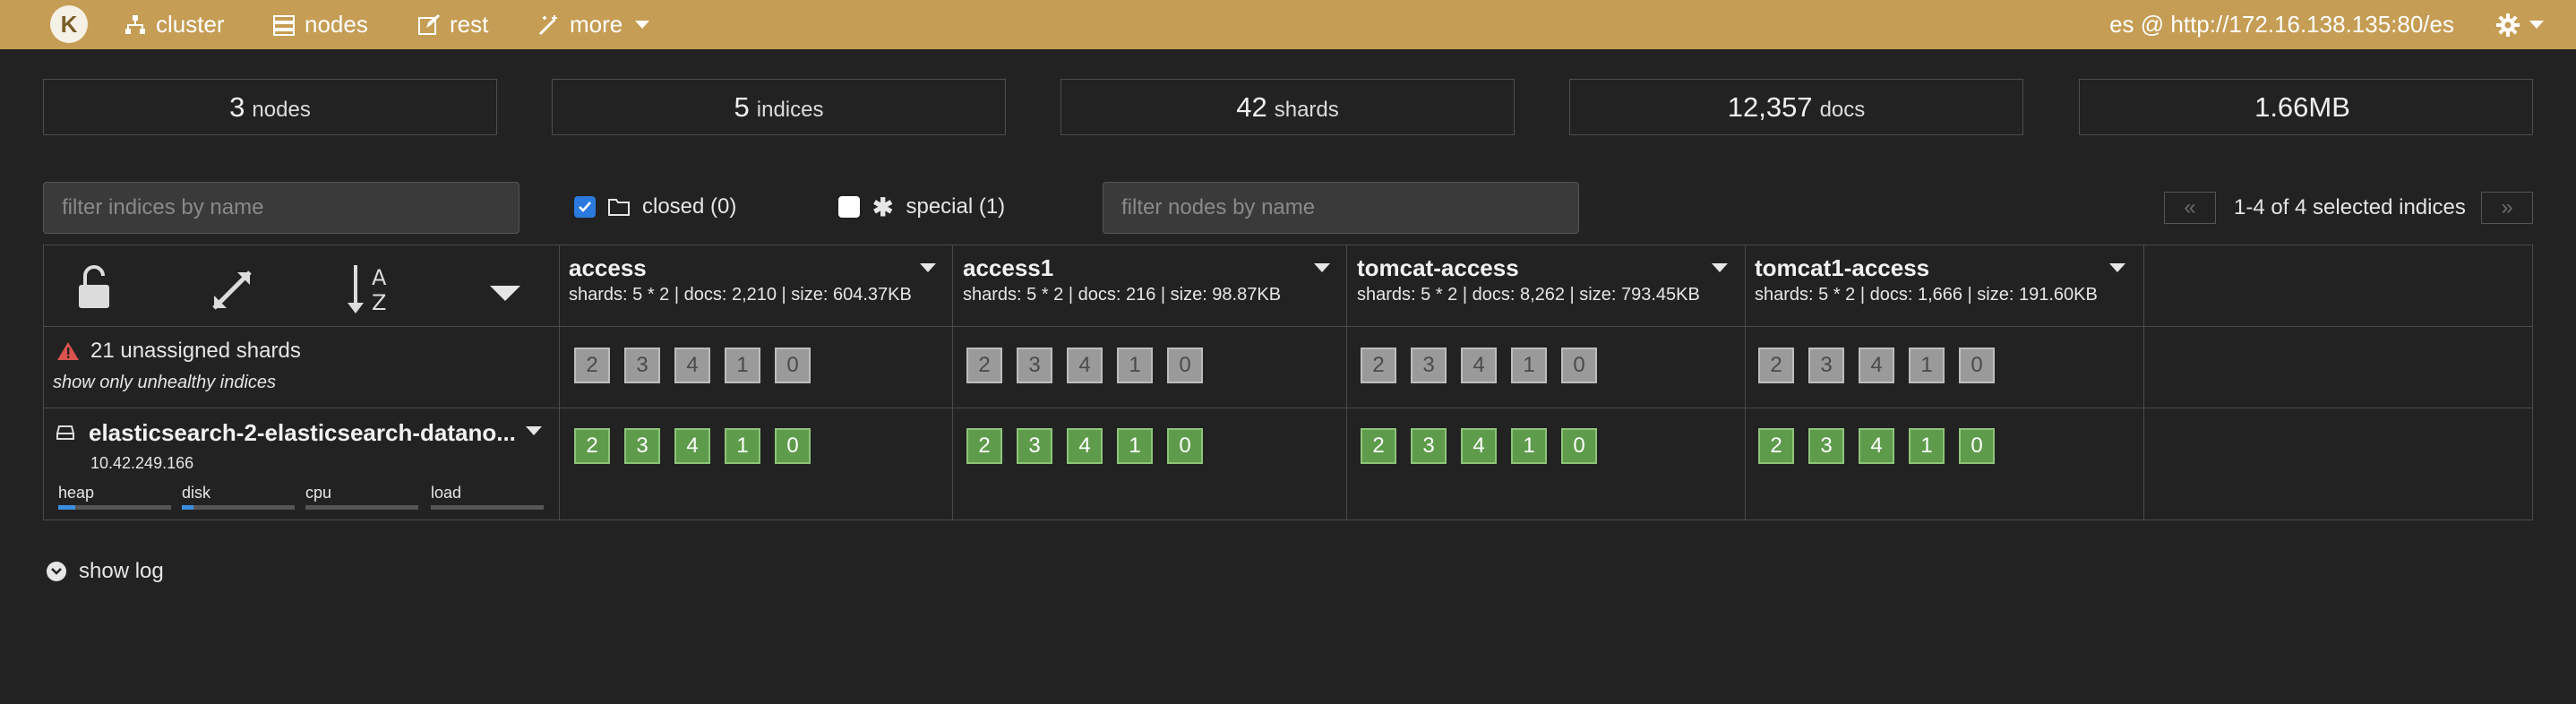  Describe the element at coordinates (361, 507) in the screenshot. I see `cpu-bar` at that location.